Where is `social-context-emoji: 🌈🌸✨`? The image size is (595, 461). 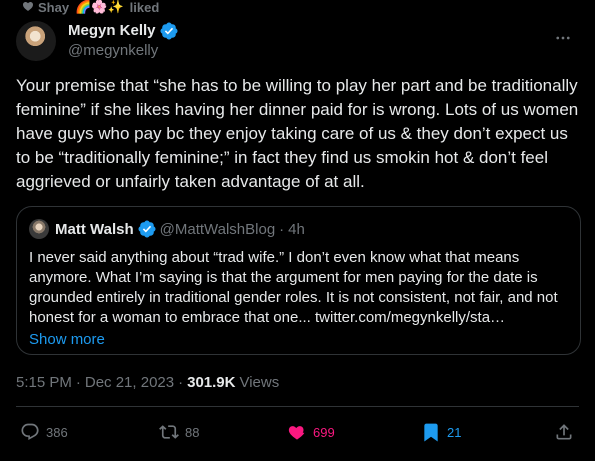
social-context-emoji: 🌈🌸✨ is located at coordinates (99, 7).